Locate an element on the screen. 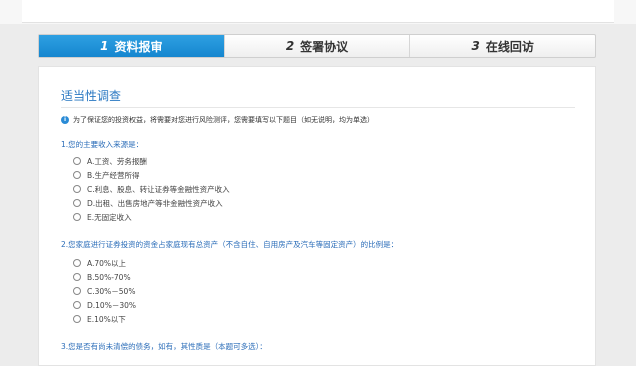 The image size is (636, 366). q2-option-b: B.50%-70% is located at coordinates (104, 277).